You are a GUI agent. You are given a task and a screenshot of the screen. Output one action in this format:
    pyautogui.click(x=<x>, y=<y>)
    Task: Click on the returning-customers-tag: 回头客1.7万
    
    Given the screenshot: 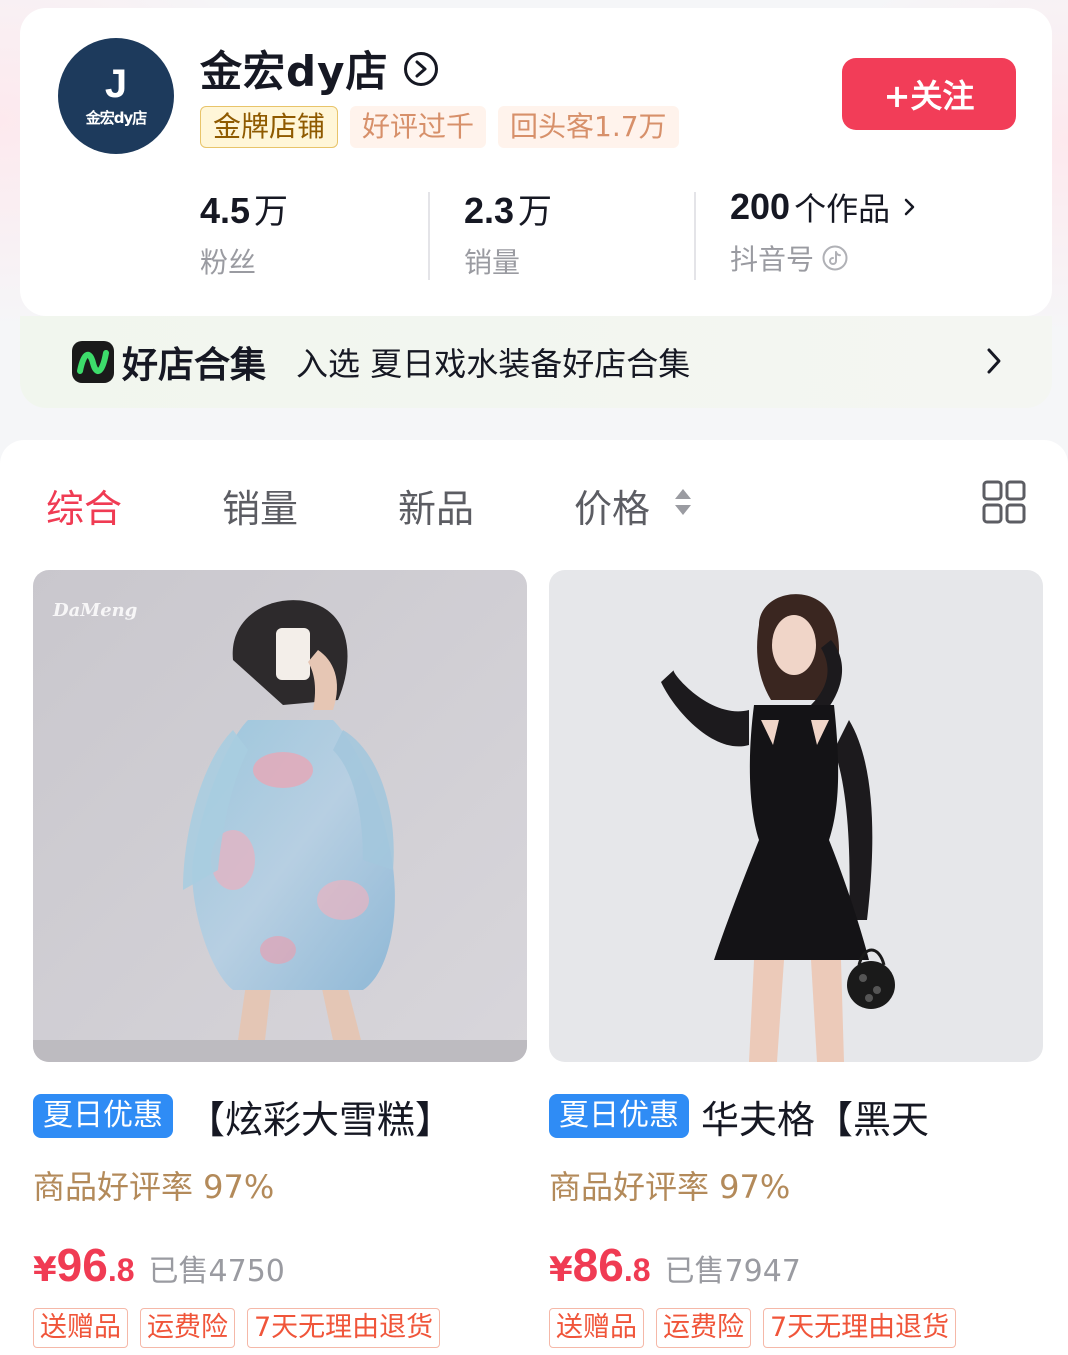 What is the action you would take?
    pyautogui.click(x=588, y=127)
    